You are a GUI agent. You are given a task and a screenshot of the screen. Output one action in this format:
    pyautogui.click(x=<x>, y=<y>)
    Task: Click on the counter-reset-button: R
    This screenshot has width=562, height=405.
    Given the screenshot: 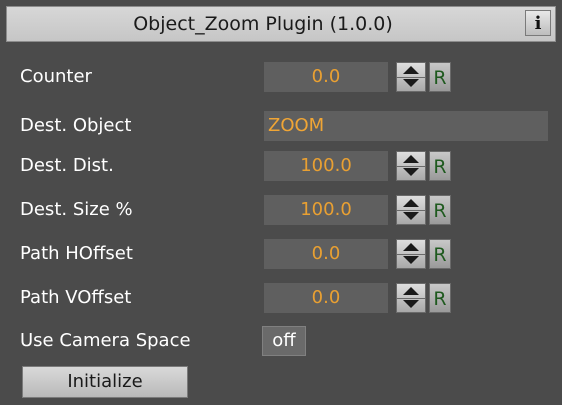 What is the action you would take?
    pyautogui.click(x=440, y=77)
    